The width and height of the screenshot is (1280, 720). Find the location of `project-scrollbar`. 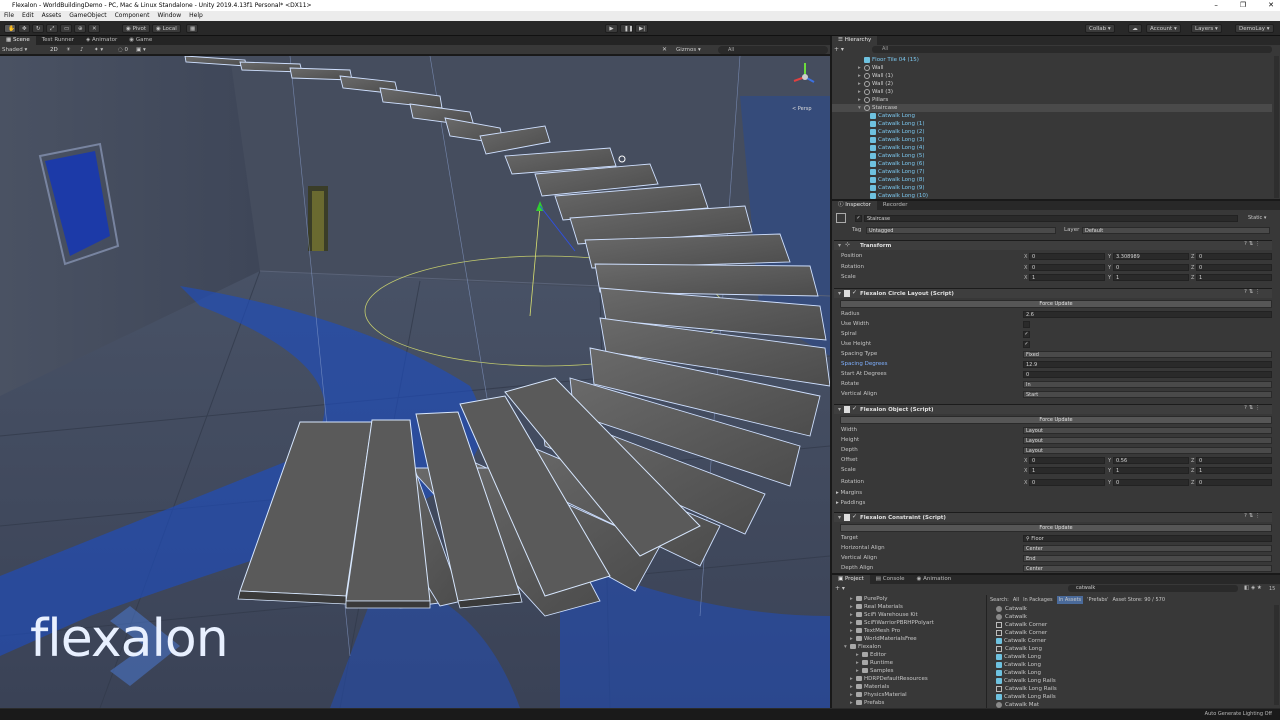

project-scrollbar is located at coordinates (1276, 655).